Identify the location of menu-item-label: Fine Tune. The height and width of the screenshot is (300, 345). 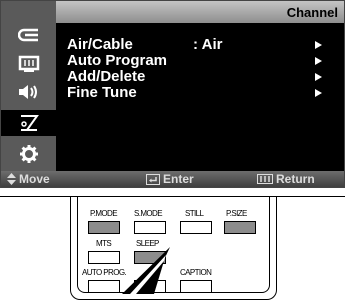
(102, 92).